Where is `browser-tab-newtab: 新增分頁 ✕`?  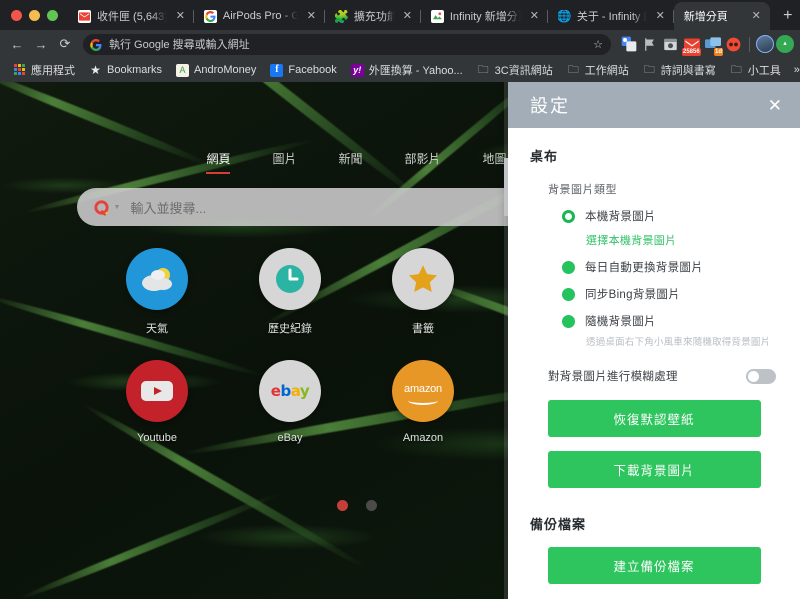
browser-tab-newtab: 新增分頁 ✕ is located at coordinates (721, 16).